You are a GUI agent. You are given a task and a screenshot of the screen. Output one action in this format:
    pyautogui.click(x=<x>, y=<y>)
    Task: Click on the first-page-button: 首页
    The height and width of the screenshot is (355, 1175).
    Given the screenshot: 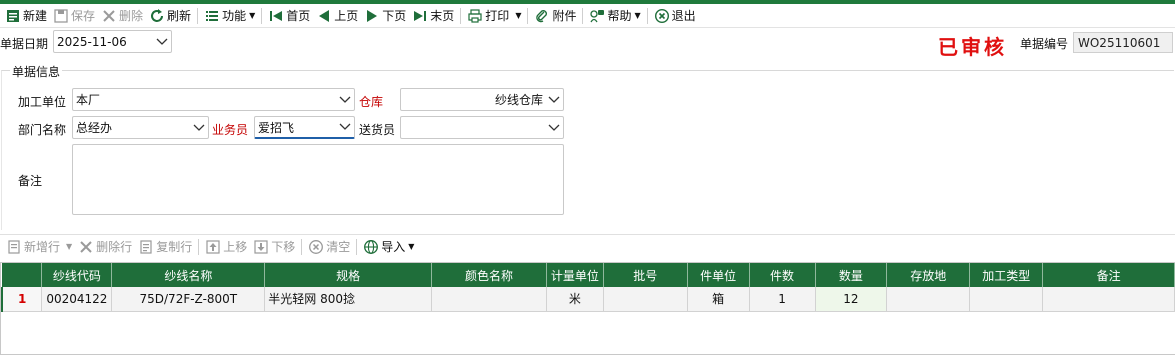 What is the action you would take?
    pyautogui.click(x=289, y=16)
    